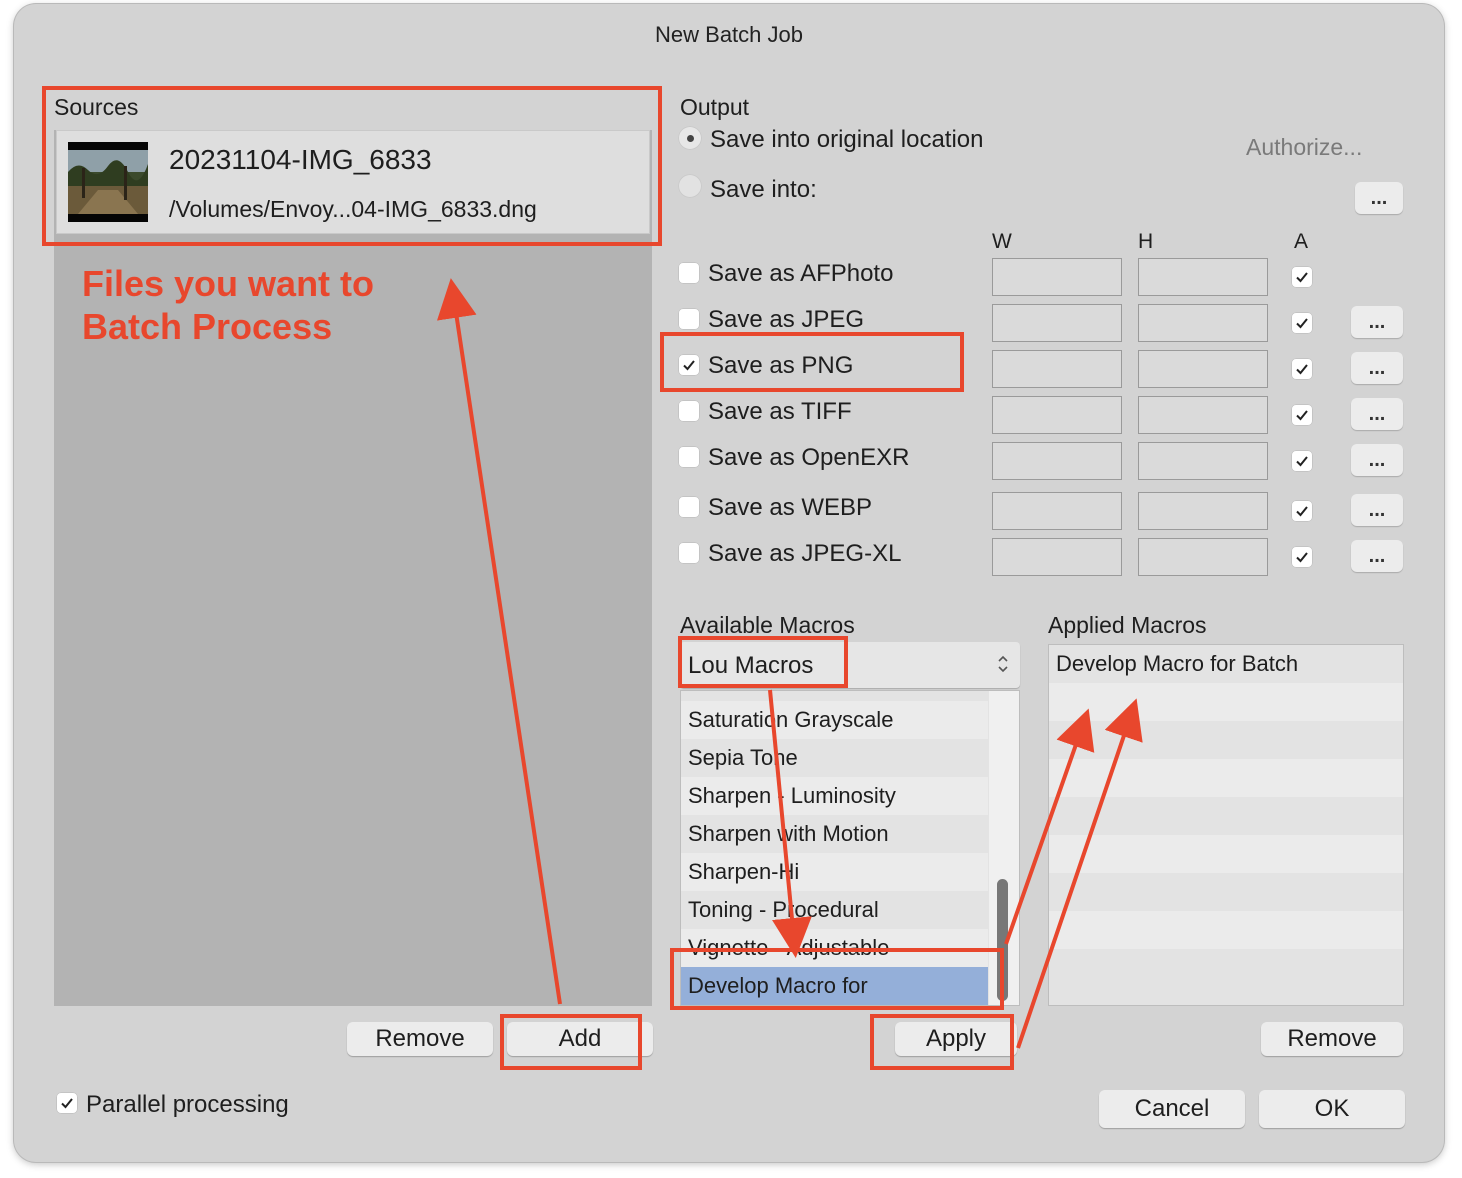 Image resolution: width=1462 pixels, height=1178 pixels. Describe the element at coordinates (790, 823) in the screenshot. I see `arrow-category-to-develop` at that location.